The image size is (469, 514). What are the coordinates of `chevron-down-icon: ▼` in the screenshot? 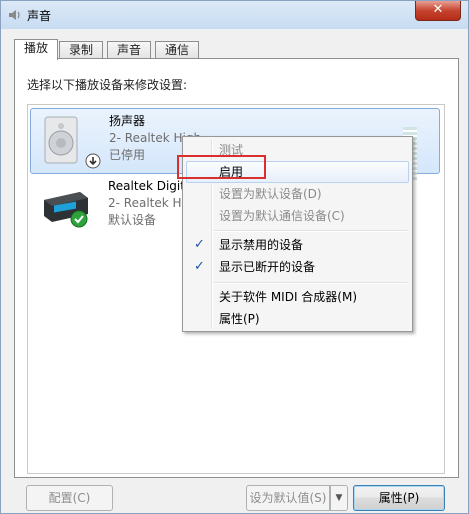 It's located at (339, 498).